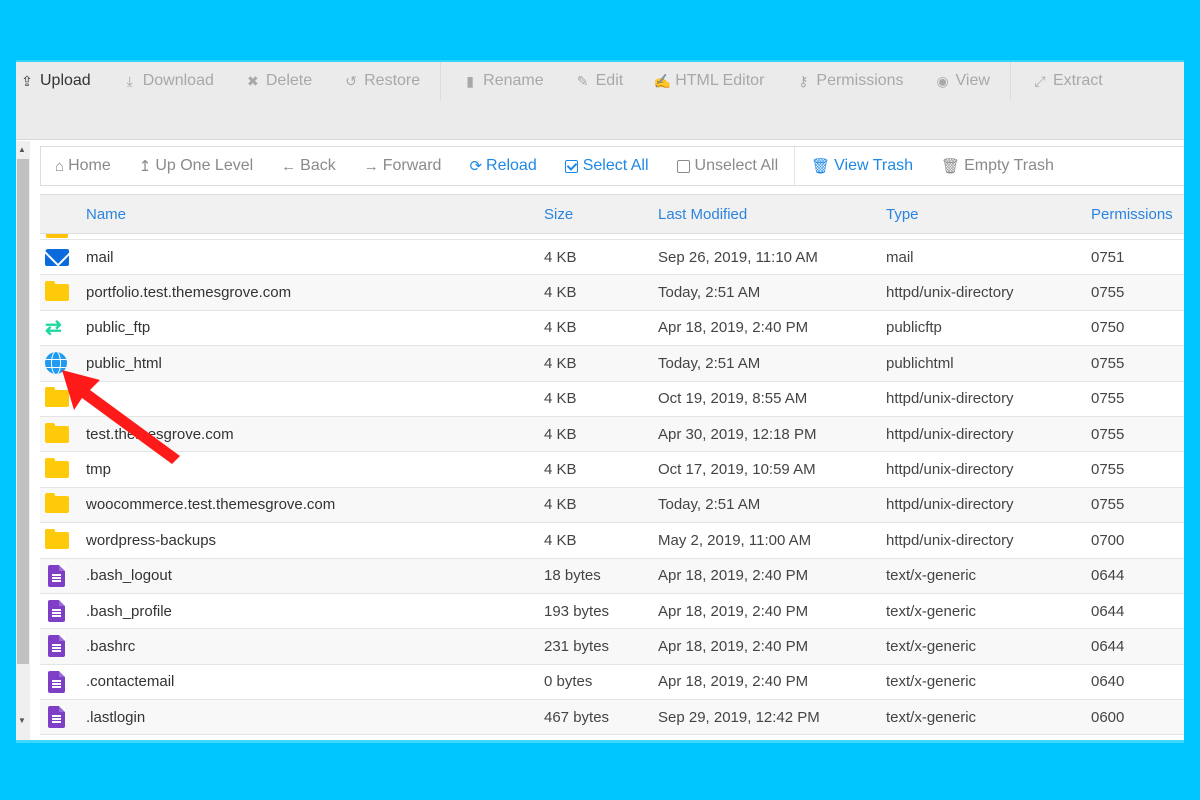 The width and height of the screenshot is (1200, 800). Describe the element at coordinates (23, 411) in the screenshot. I see `scrollbar-thumb` at that location.